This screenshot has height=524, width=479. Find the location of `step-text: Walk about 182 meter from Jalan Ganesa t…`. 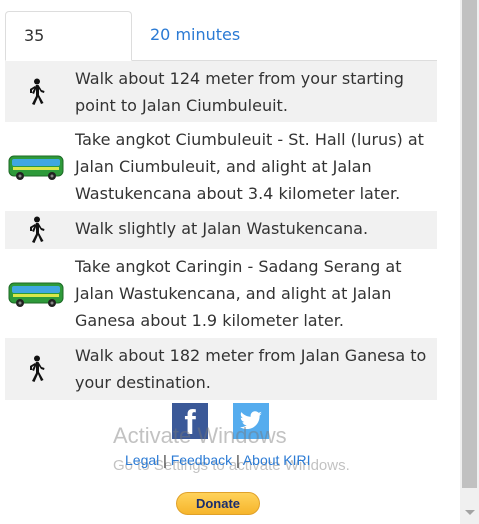

step-text: Walk about 182 meter from Jalan Ganesa t… is located at coordinates (251, 369).